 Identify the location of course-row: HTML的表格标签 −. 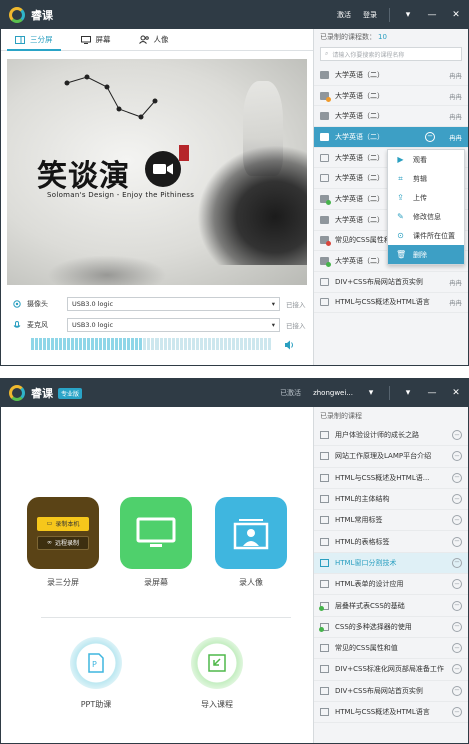
(391, 542).